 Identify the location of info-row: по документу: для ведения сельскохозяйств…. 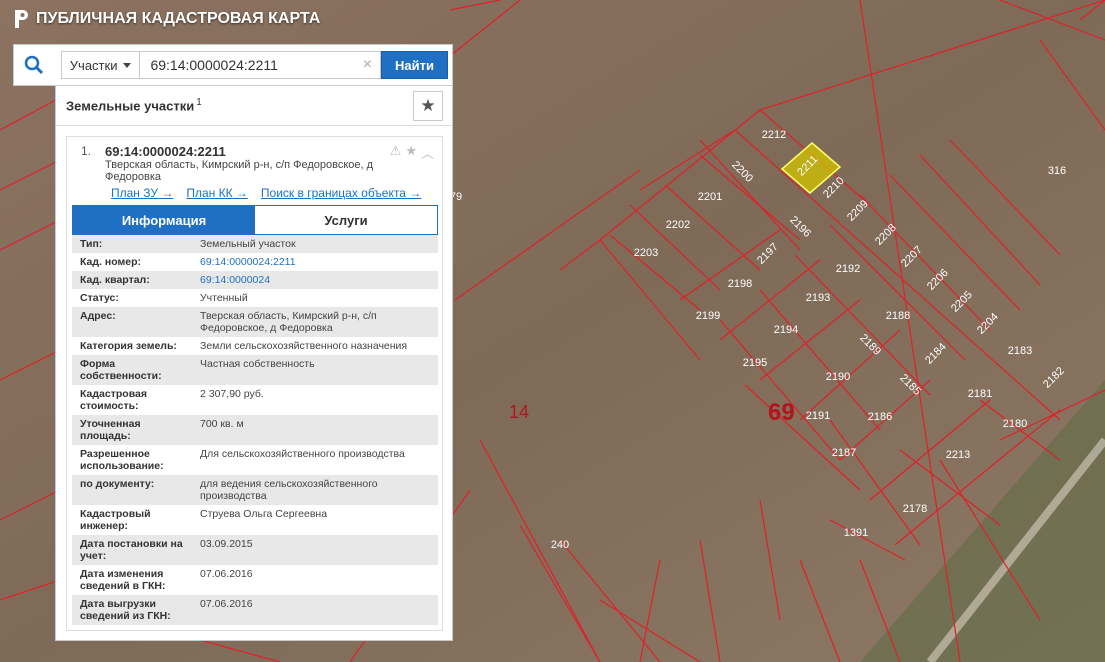
(255, 490).